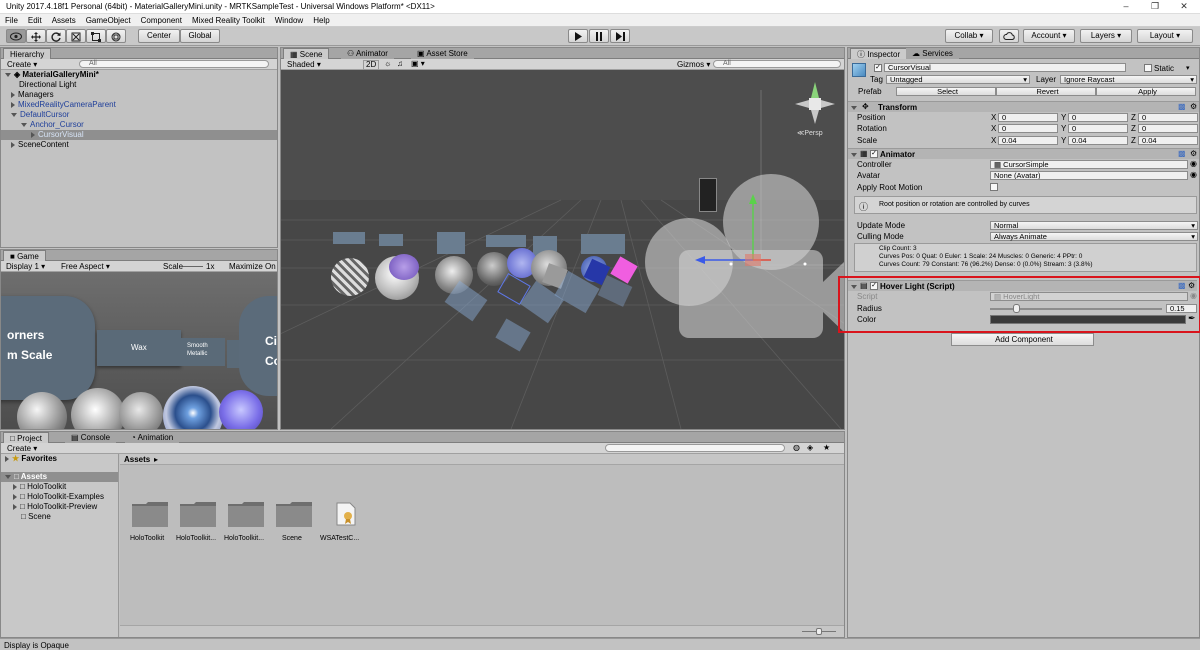 This screenshot has width=1200, height=650. Describe the element at coordinates (304, 64) in the screenshot. I see `shading-dropdown: Shaded ▾` at that location.